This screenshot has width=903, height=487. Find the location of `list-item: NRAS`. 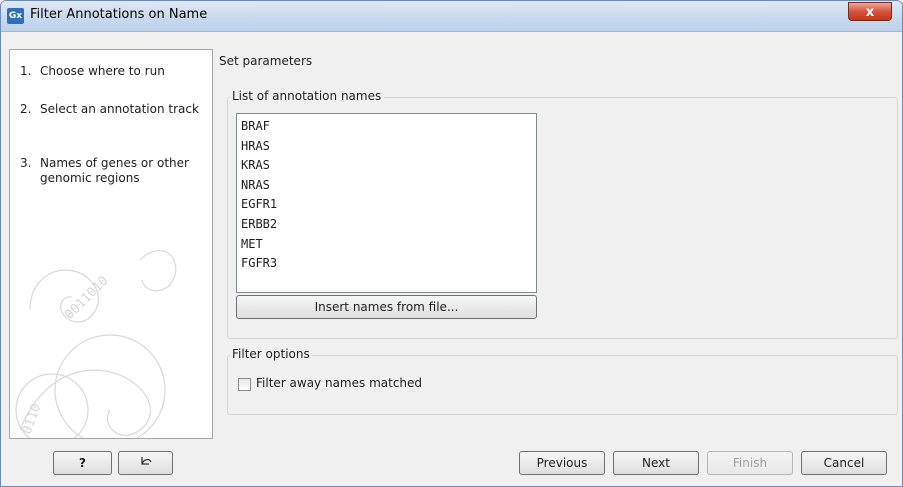

list-item: NRAS is located at coordinates (255, 184).